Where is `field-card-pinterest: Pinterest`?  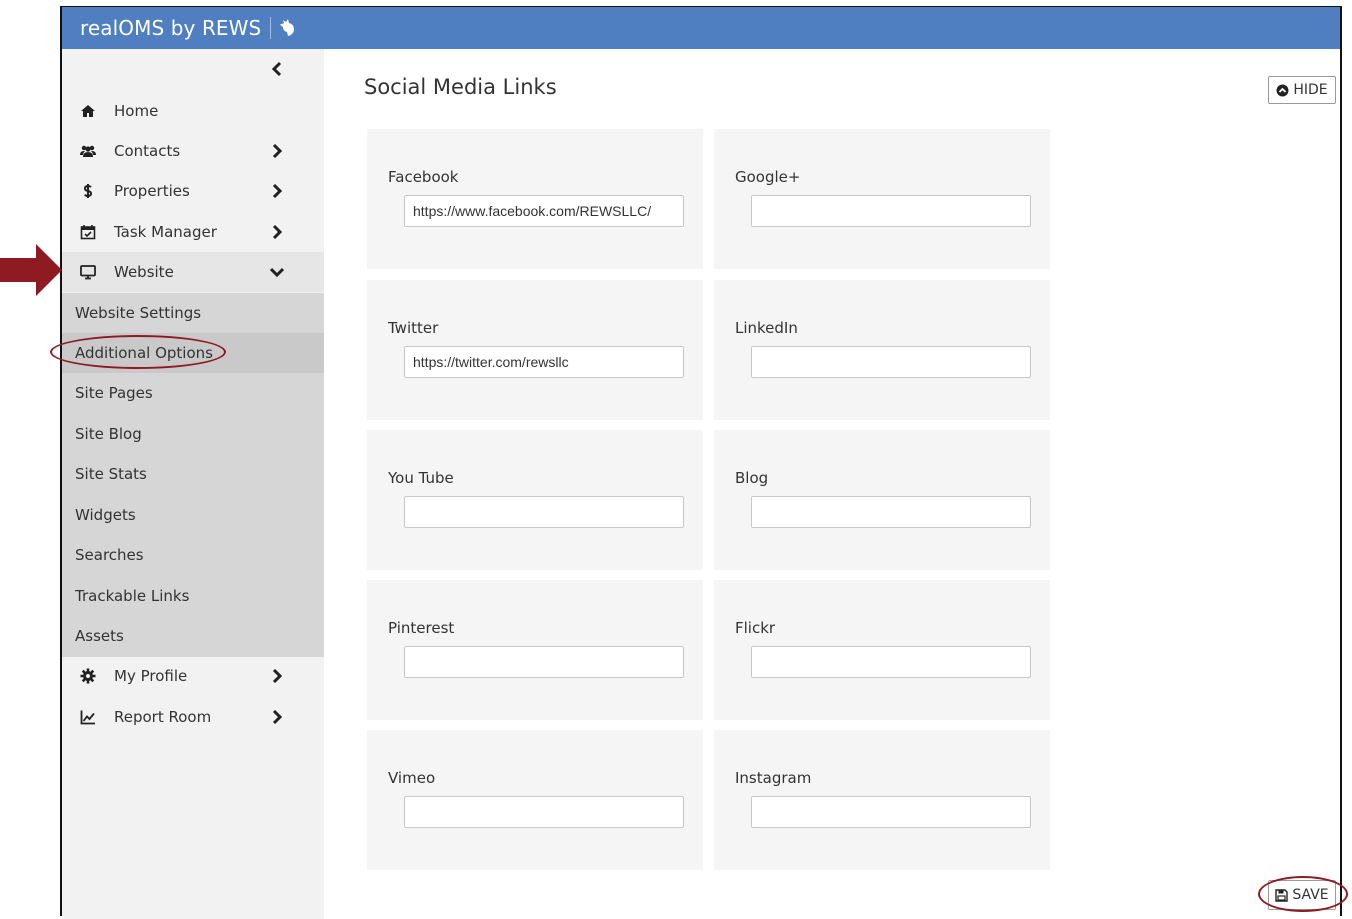 field-card-pinterest: Pinterest is located at coordinates (535, 650).